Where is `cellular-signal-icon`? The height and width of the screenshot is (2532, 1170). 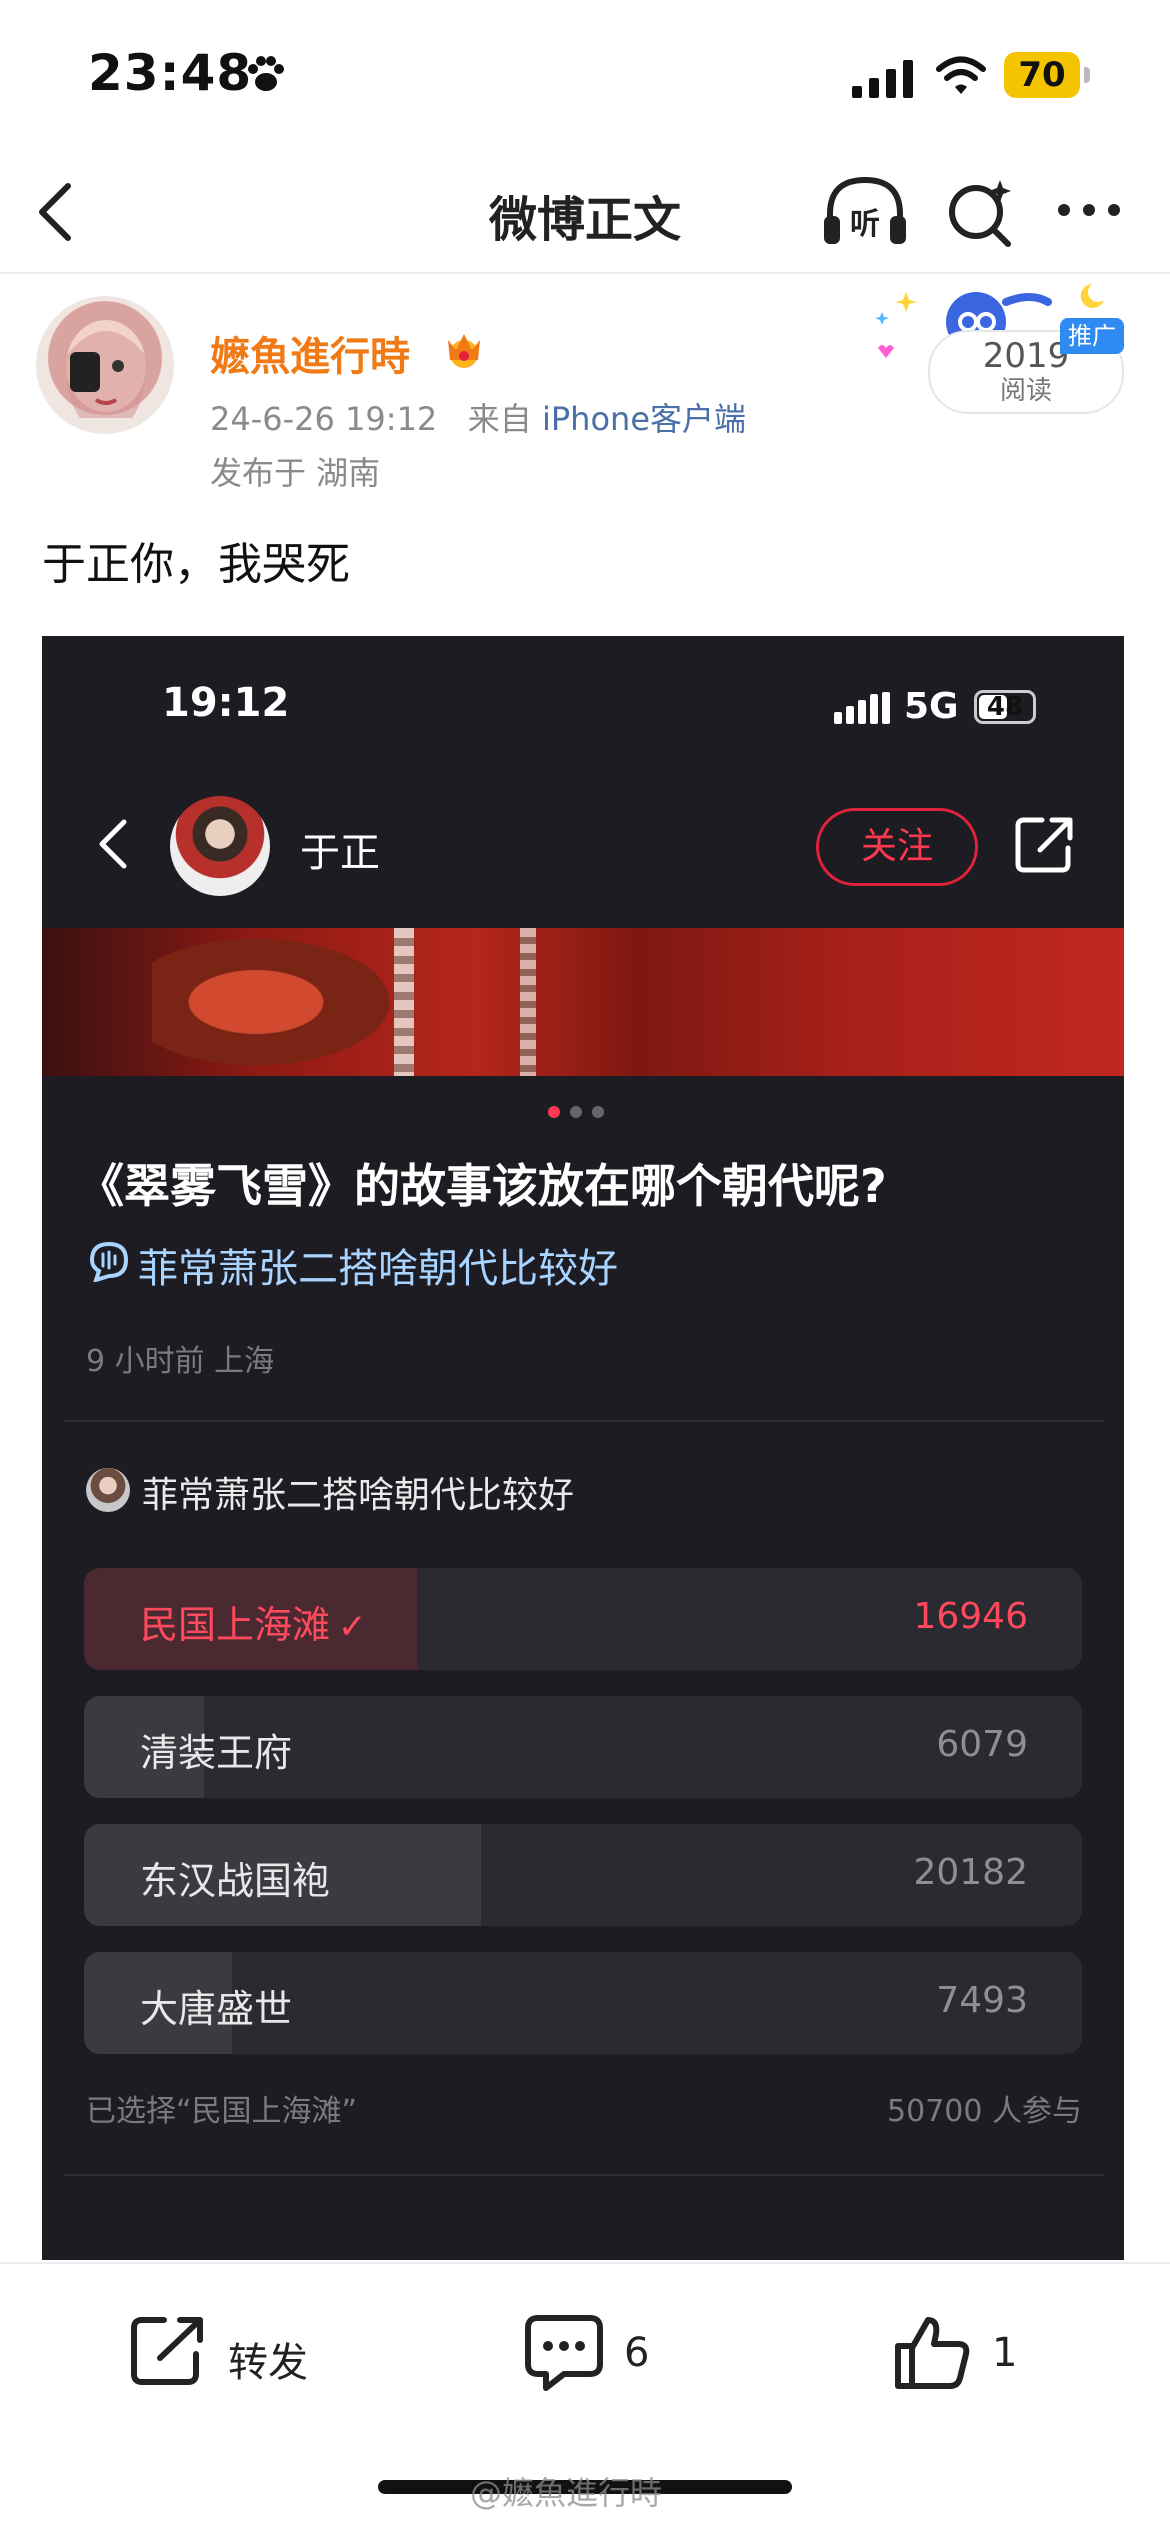 cellular-signal-icon is located at coordinates (882, 79).